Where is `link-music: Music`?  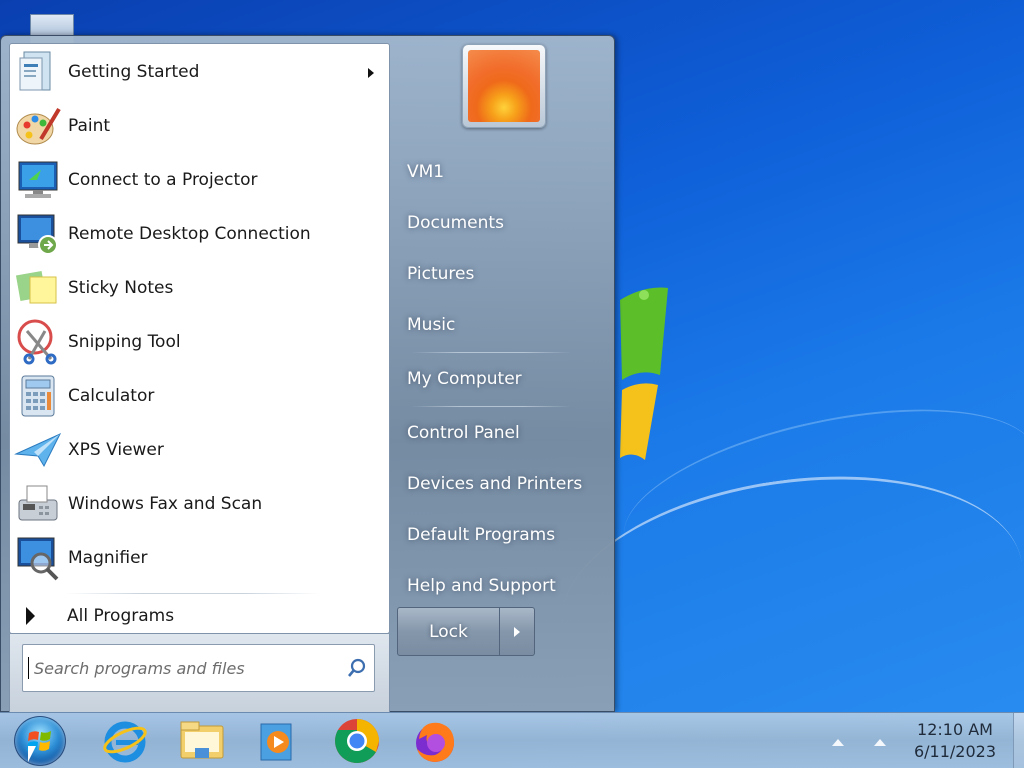 link-music: Music is located at coordinates (494, 325).